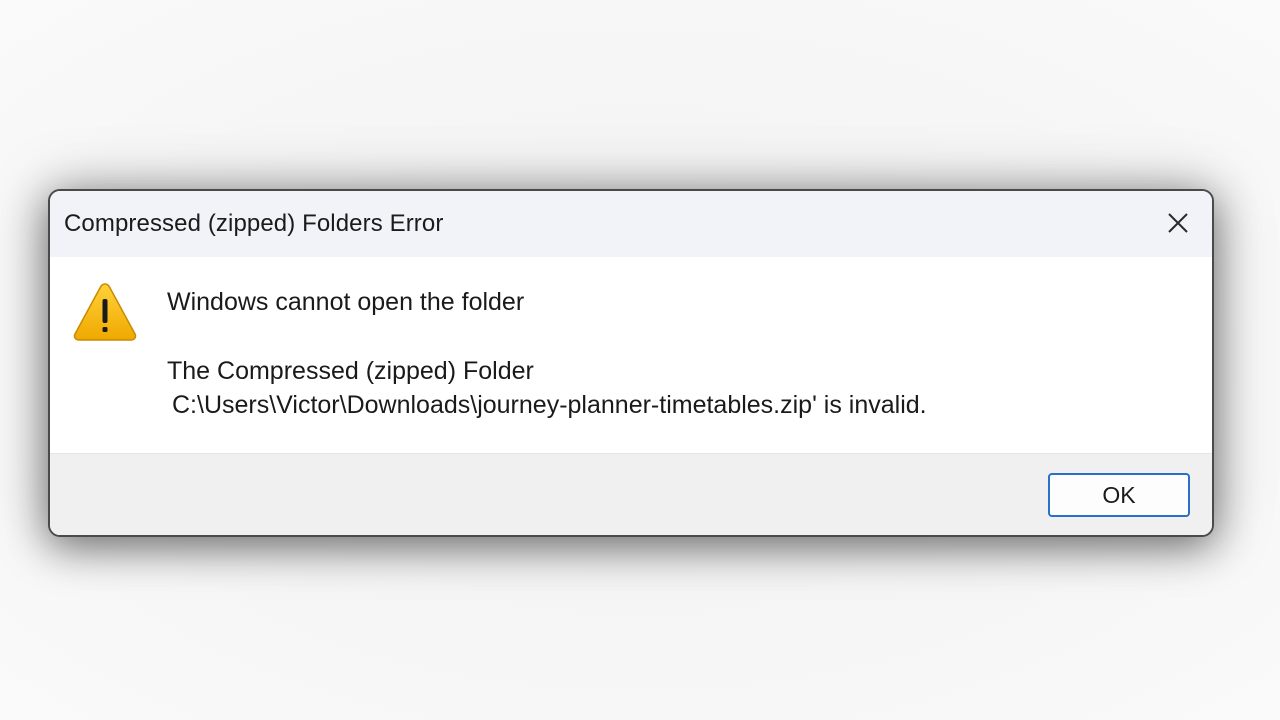 This screenshot has width=1280, height=720. Describe the element at coordinates (631, 224) in the screenshot. I see `dialog-titlebar: Compressed (zipped) Folders Error` at that location.